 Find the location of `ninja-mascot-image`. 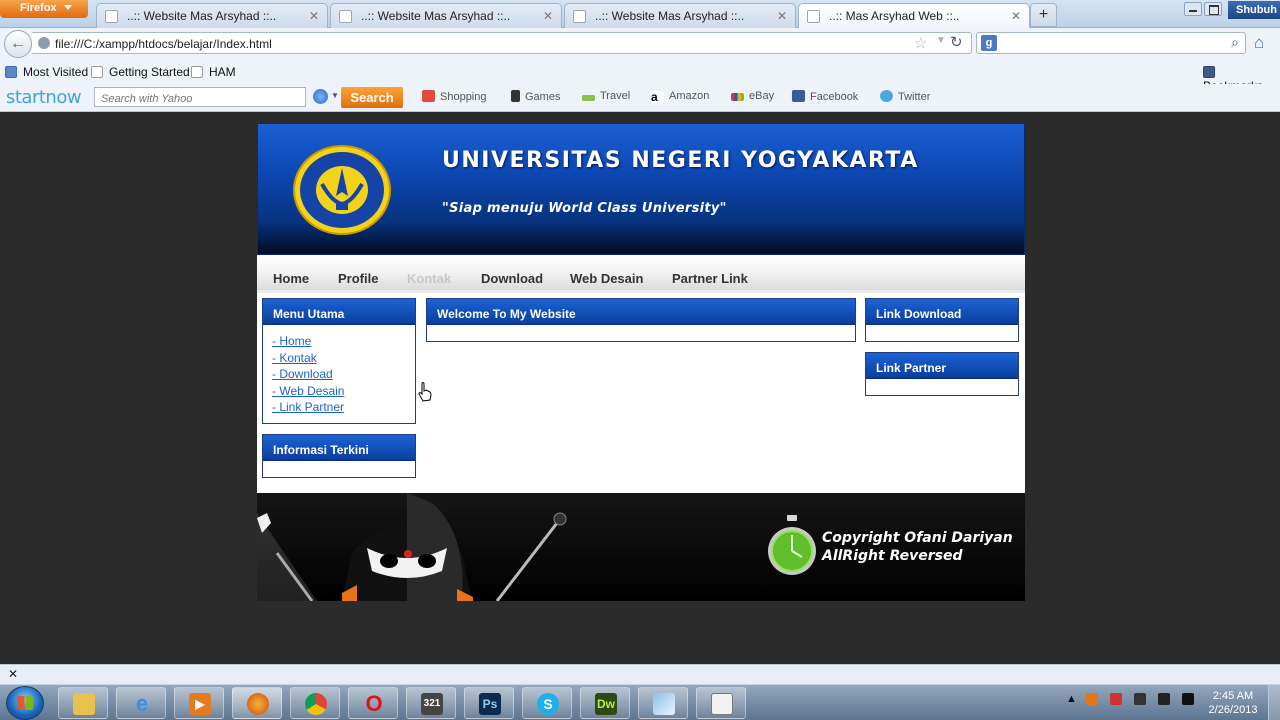

ninja-mascot-image is located at coordinates (412, 547).